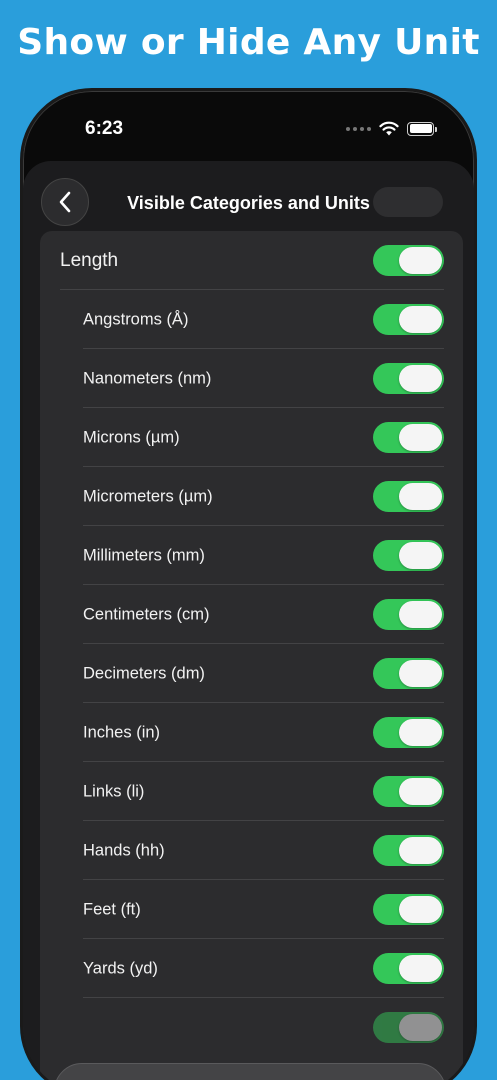  I want to click on unit-row: Decimeters (dm), so click(251, 673).